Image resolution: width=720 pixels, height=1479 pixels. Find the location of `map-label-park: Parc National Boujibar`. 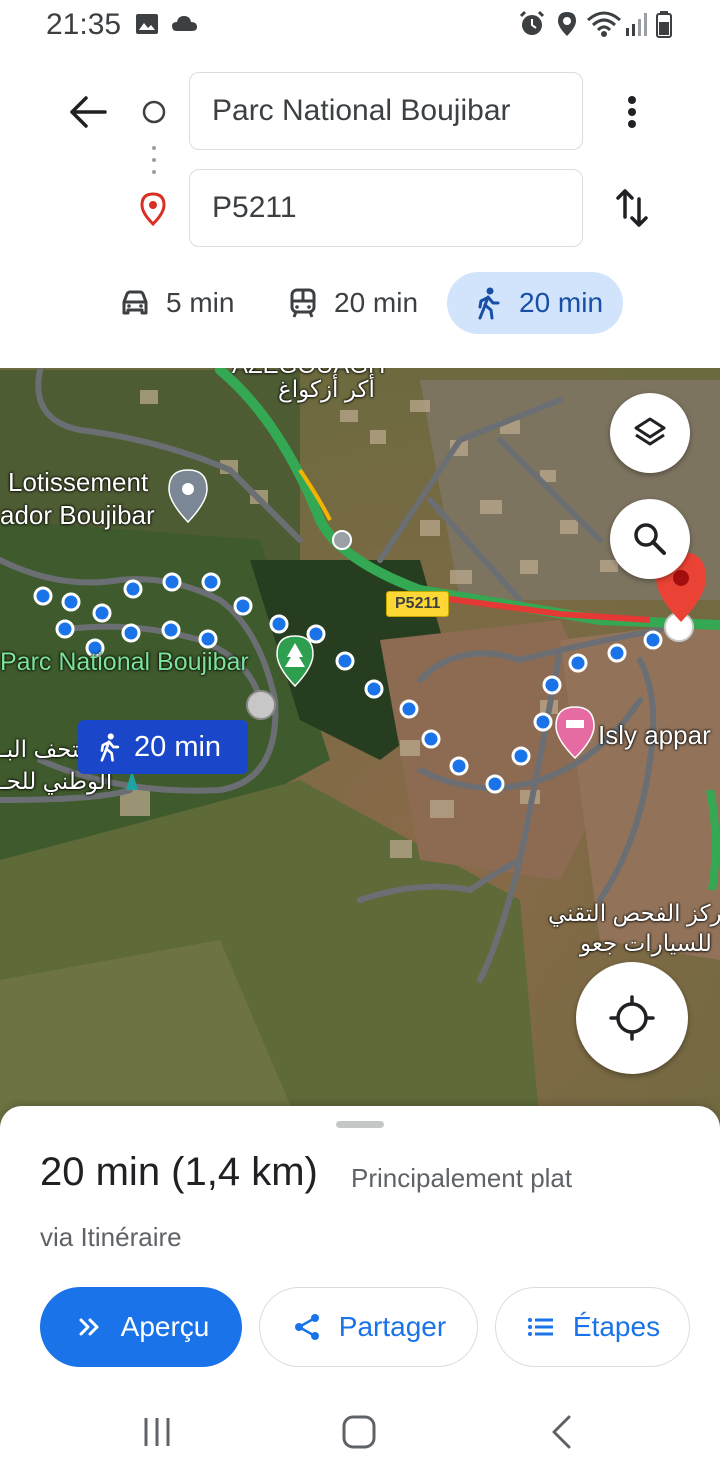

map-label-park: Parc National Boujibar is located at coordinates (124, 662).